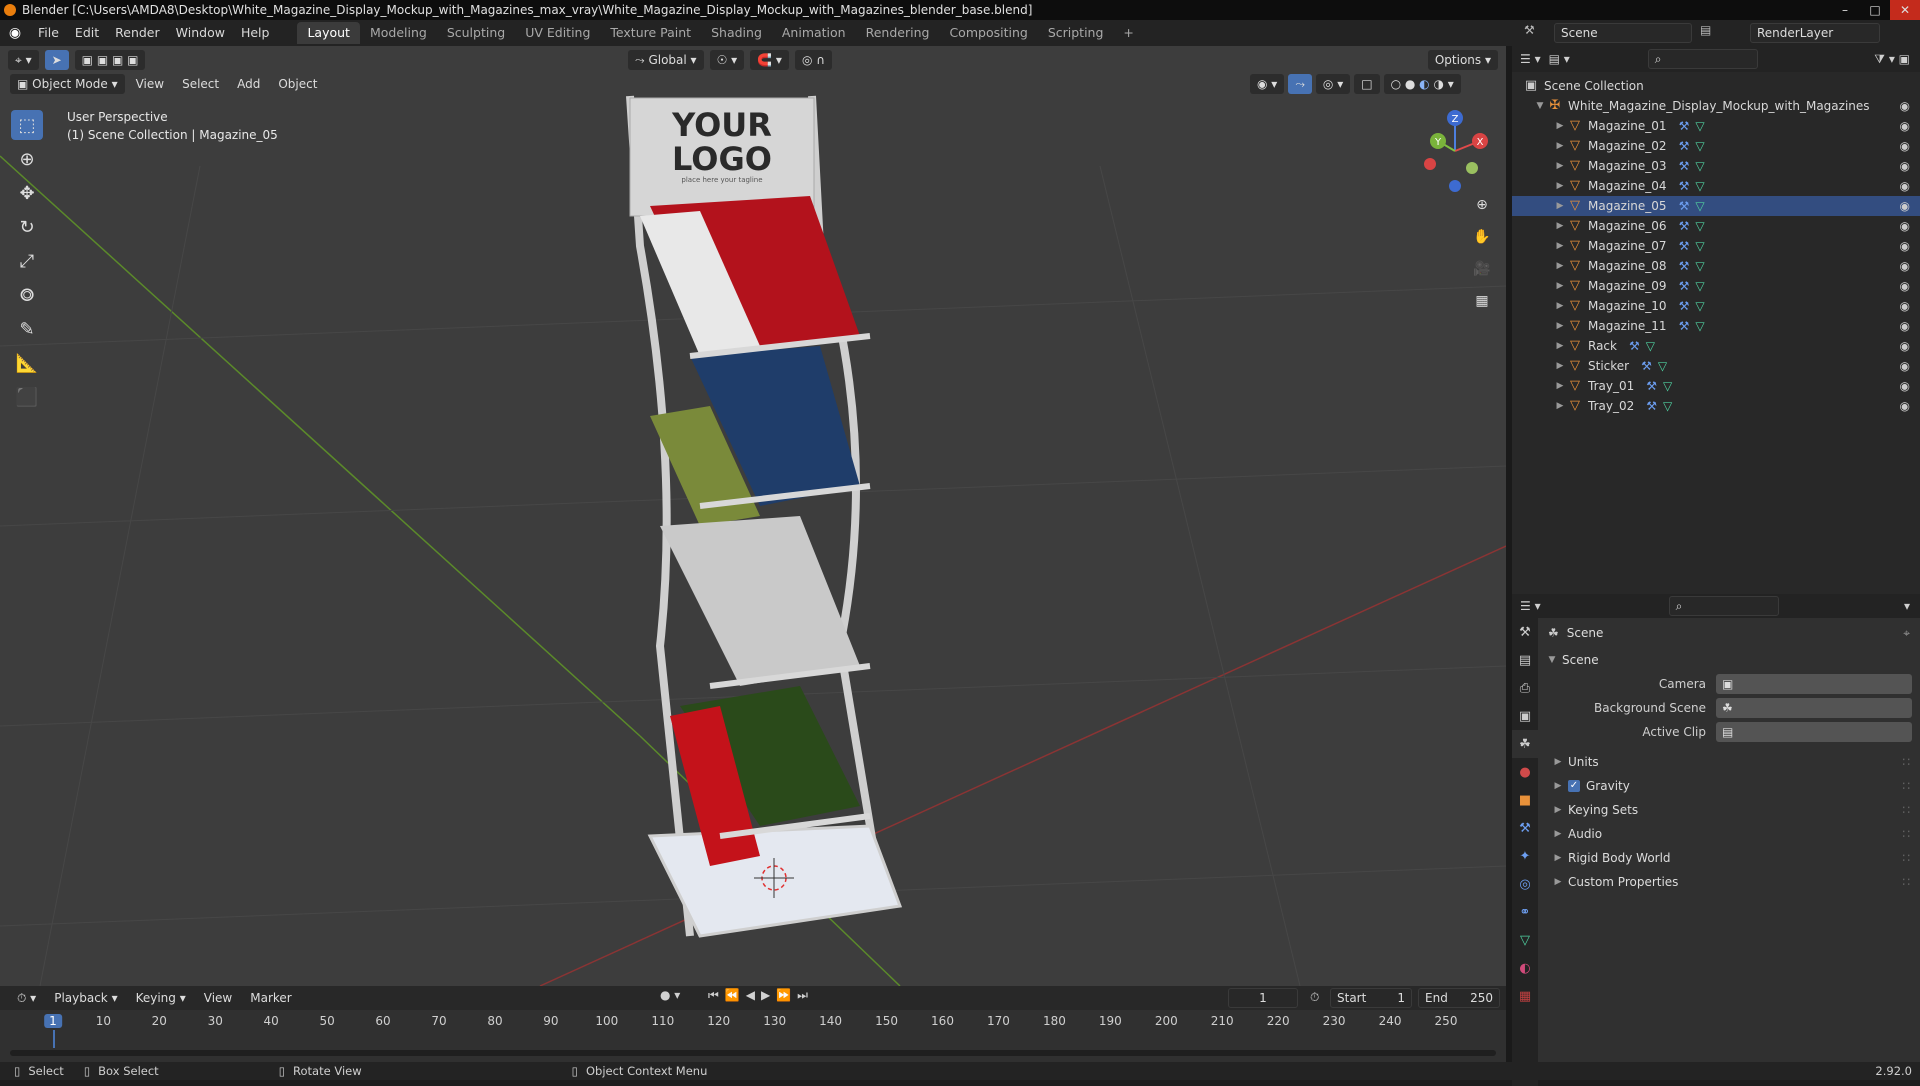 The width and height of the screenshot is (1920, 1086). I want to click on tab-rendering: Rendering, so click(898, 33).